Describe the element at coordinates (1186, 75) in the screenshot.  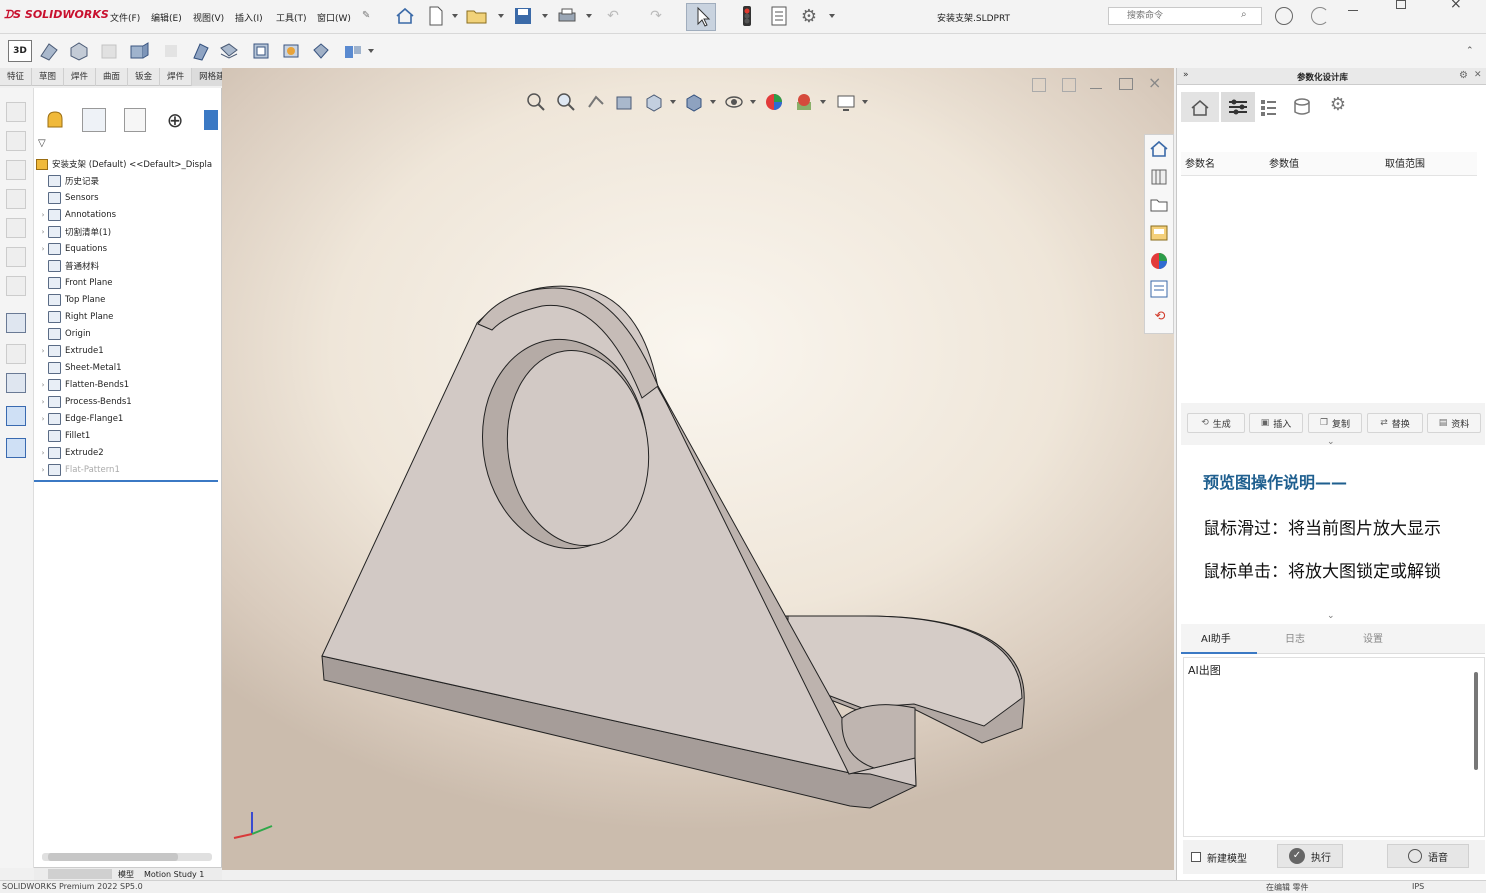
I see `expand-panel-icon: »` at that location.